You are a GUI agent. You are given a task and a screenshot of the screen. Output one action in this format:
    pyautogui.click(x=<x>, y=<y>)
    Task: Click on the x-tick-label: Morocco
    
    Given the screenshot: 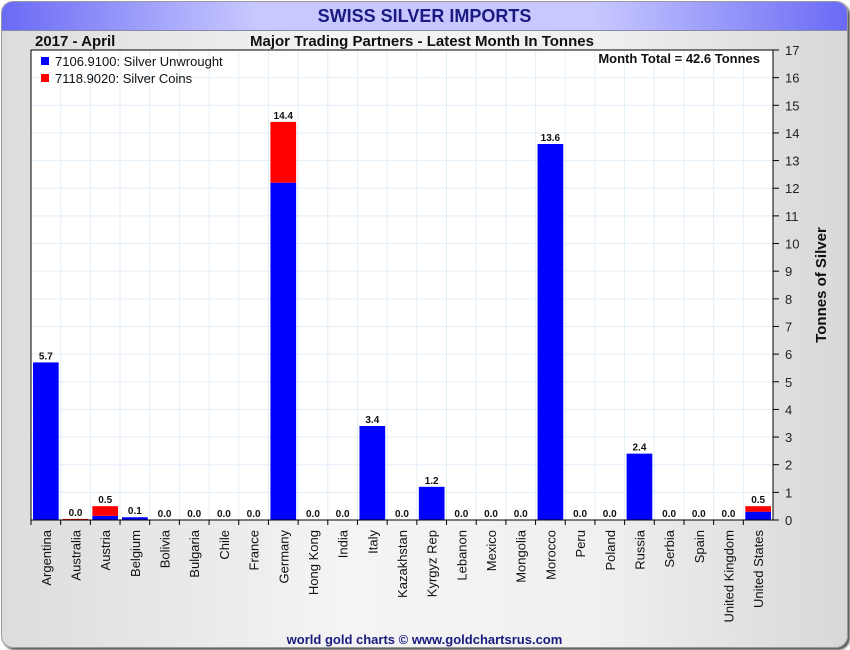 What is the action you would take?
    pyautogui.click(x=550, y=555)
    